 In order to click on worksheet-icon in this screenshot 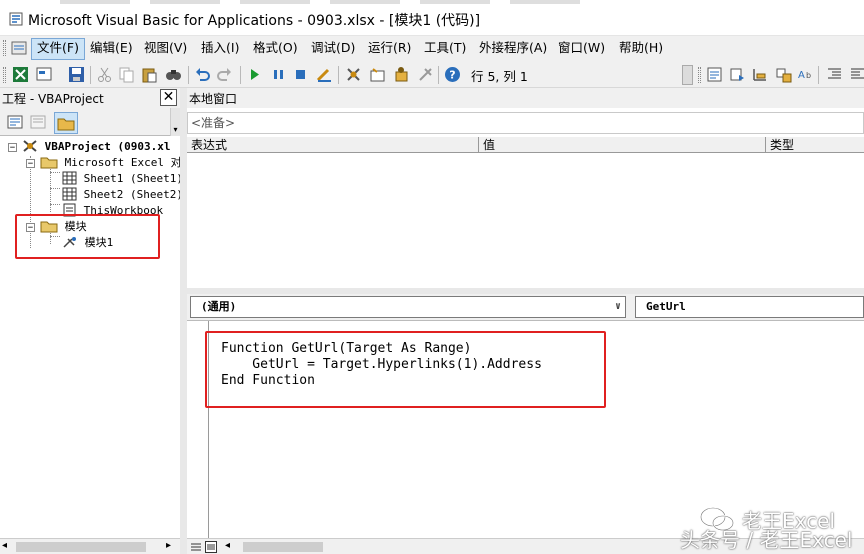, I will do `click(69, 194)`.